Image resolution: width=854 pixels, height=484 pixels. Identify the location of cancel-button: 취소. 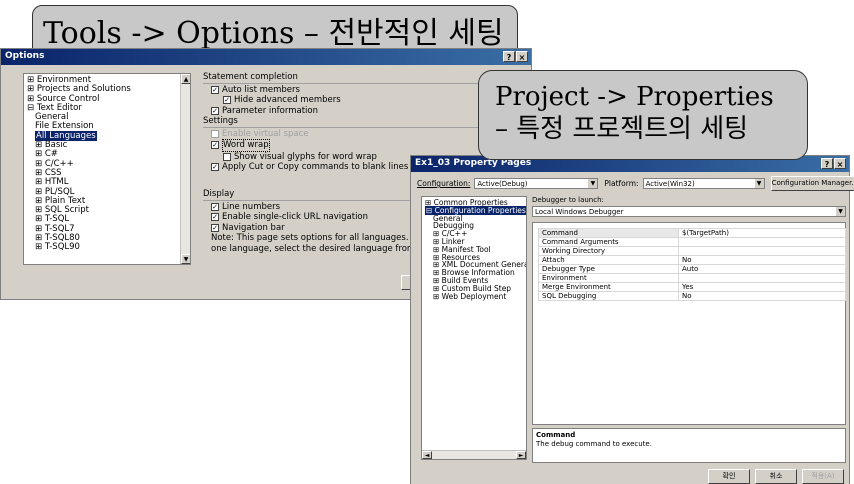
(776, 476).